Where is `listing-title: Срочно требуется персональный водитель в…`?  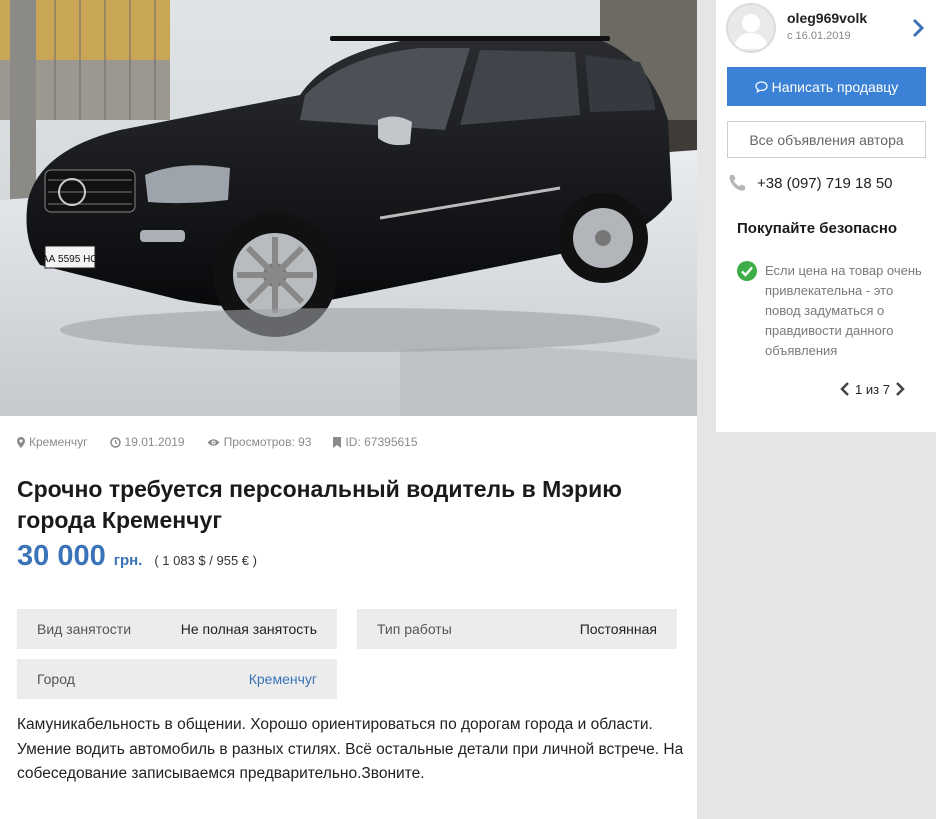 listing-title: Срочно требуется персональный водитель в… is located at coordinates (319, 504).